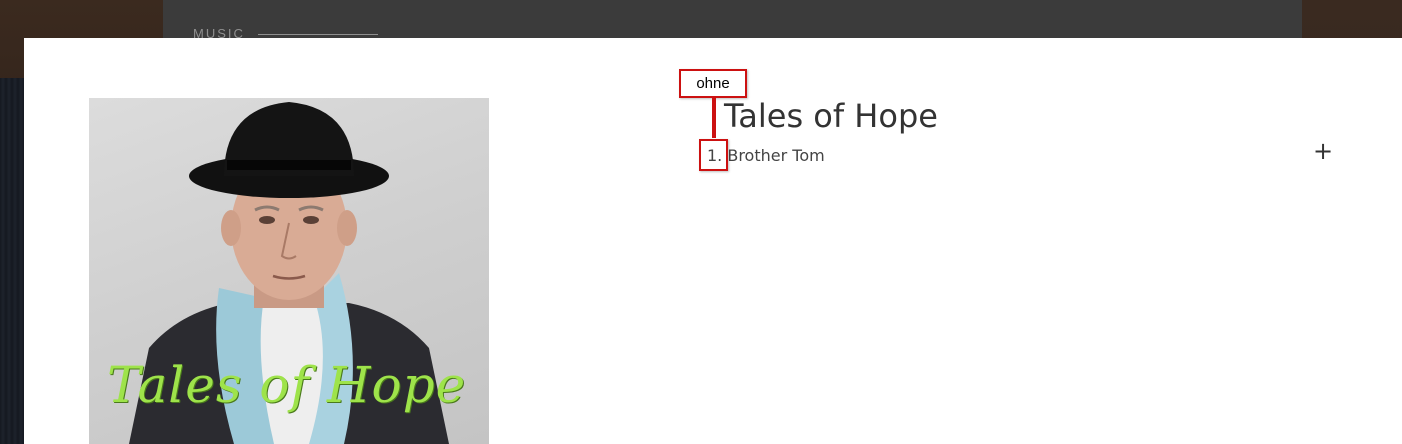 This screenshot has width=1402, height=444. Describe the element at coordinates (713, 83) in the screenshot. I see `annotation-label: ohne` at that location.